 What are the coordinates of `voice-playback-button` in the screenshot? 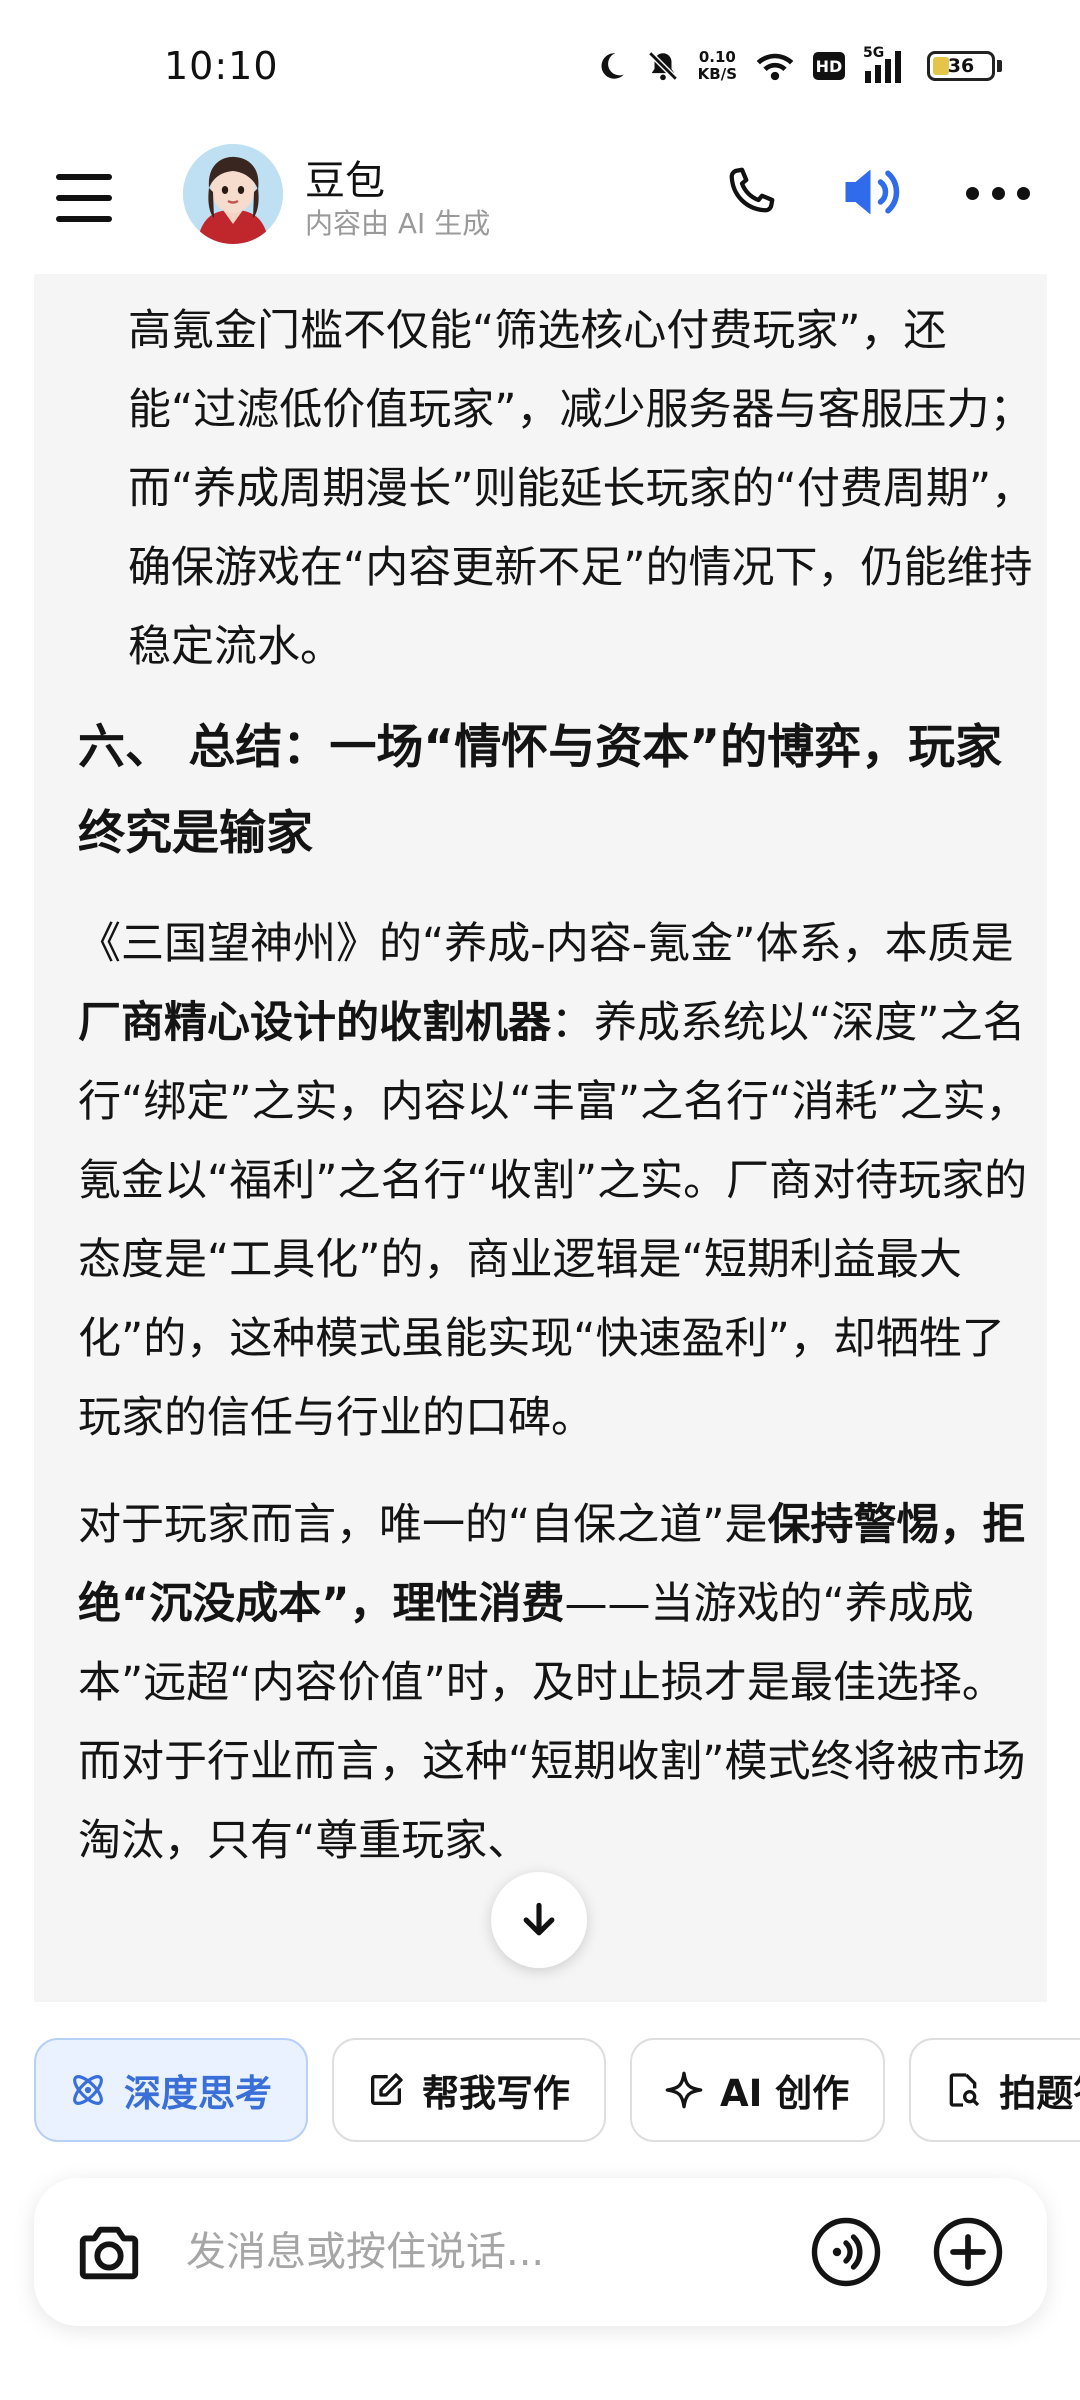 It's located at (873, 192).